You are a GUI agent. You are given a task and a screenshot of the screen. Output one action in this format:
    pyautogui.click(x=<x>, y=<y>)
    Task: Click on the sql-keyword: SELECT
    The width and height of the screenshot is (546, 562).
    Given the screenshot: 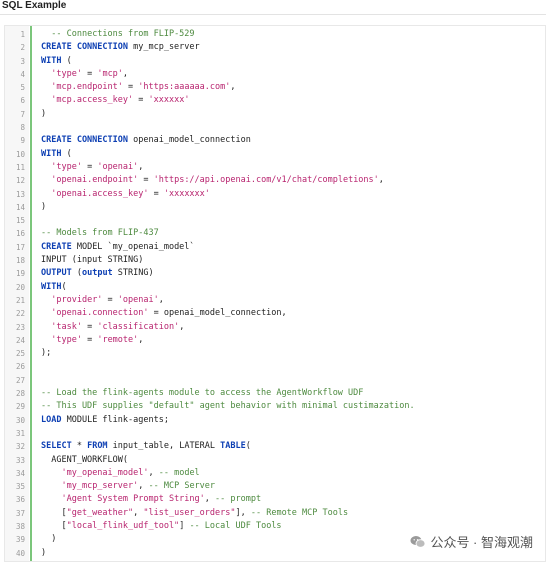 What is the action you would take?
    pyautogui.click(x=56, y=446)
    